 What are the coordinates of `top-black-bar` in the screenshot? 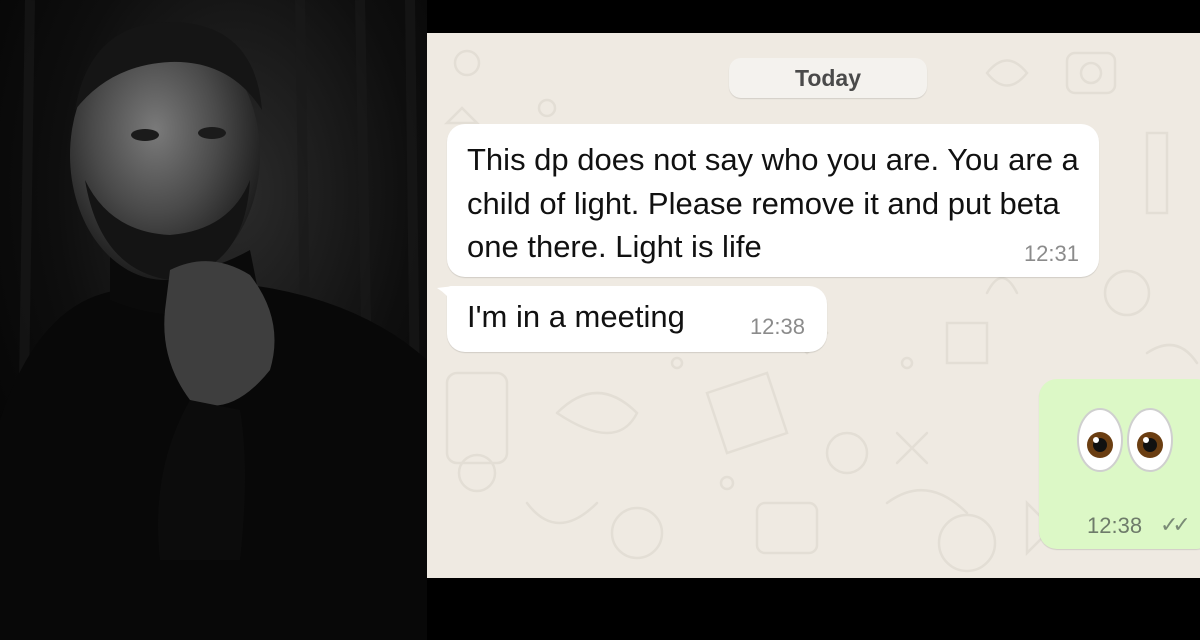 It's located at (813, 16).